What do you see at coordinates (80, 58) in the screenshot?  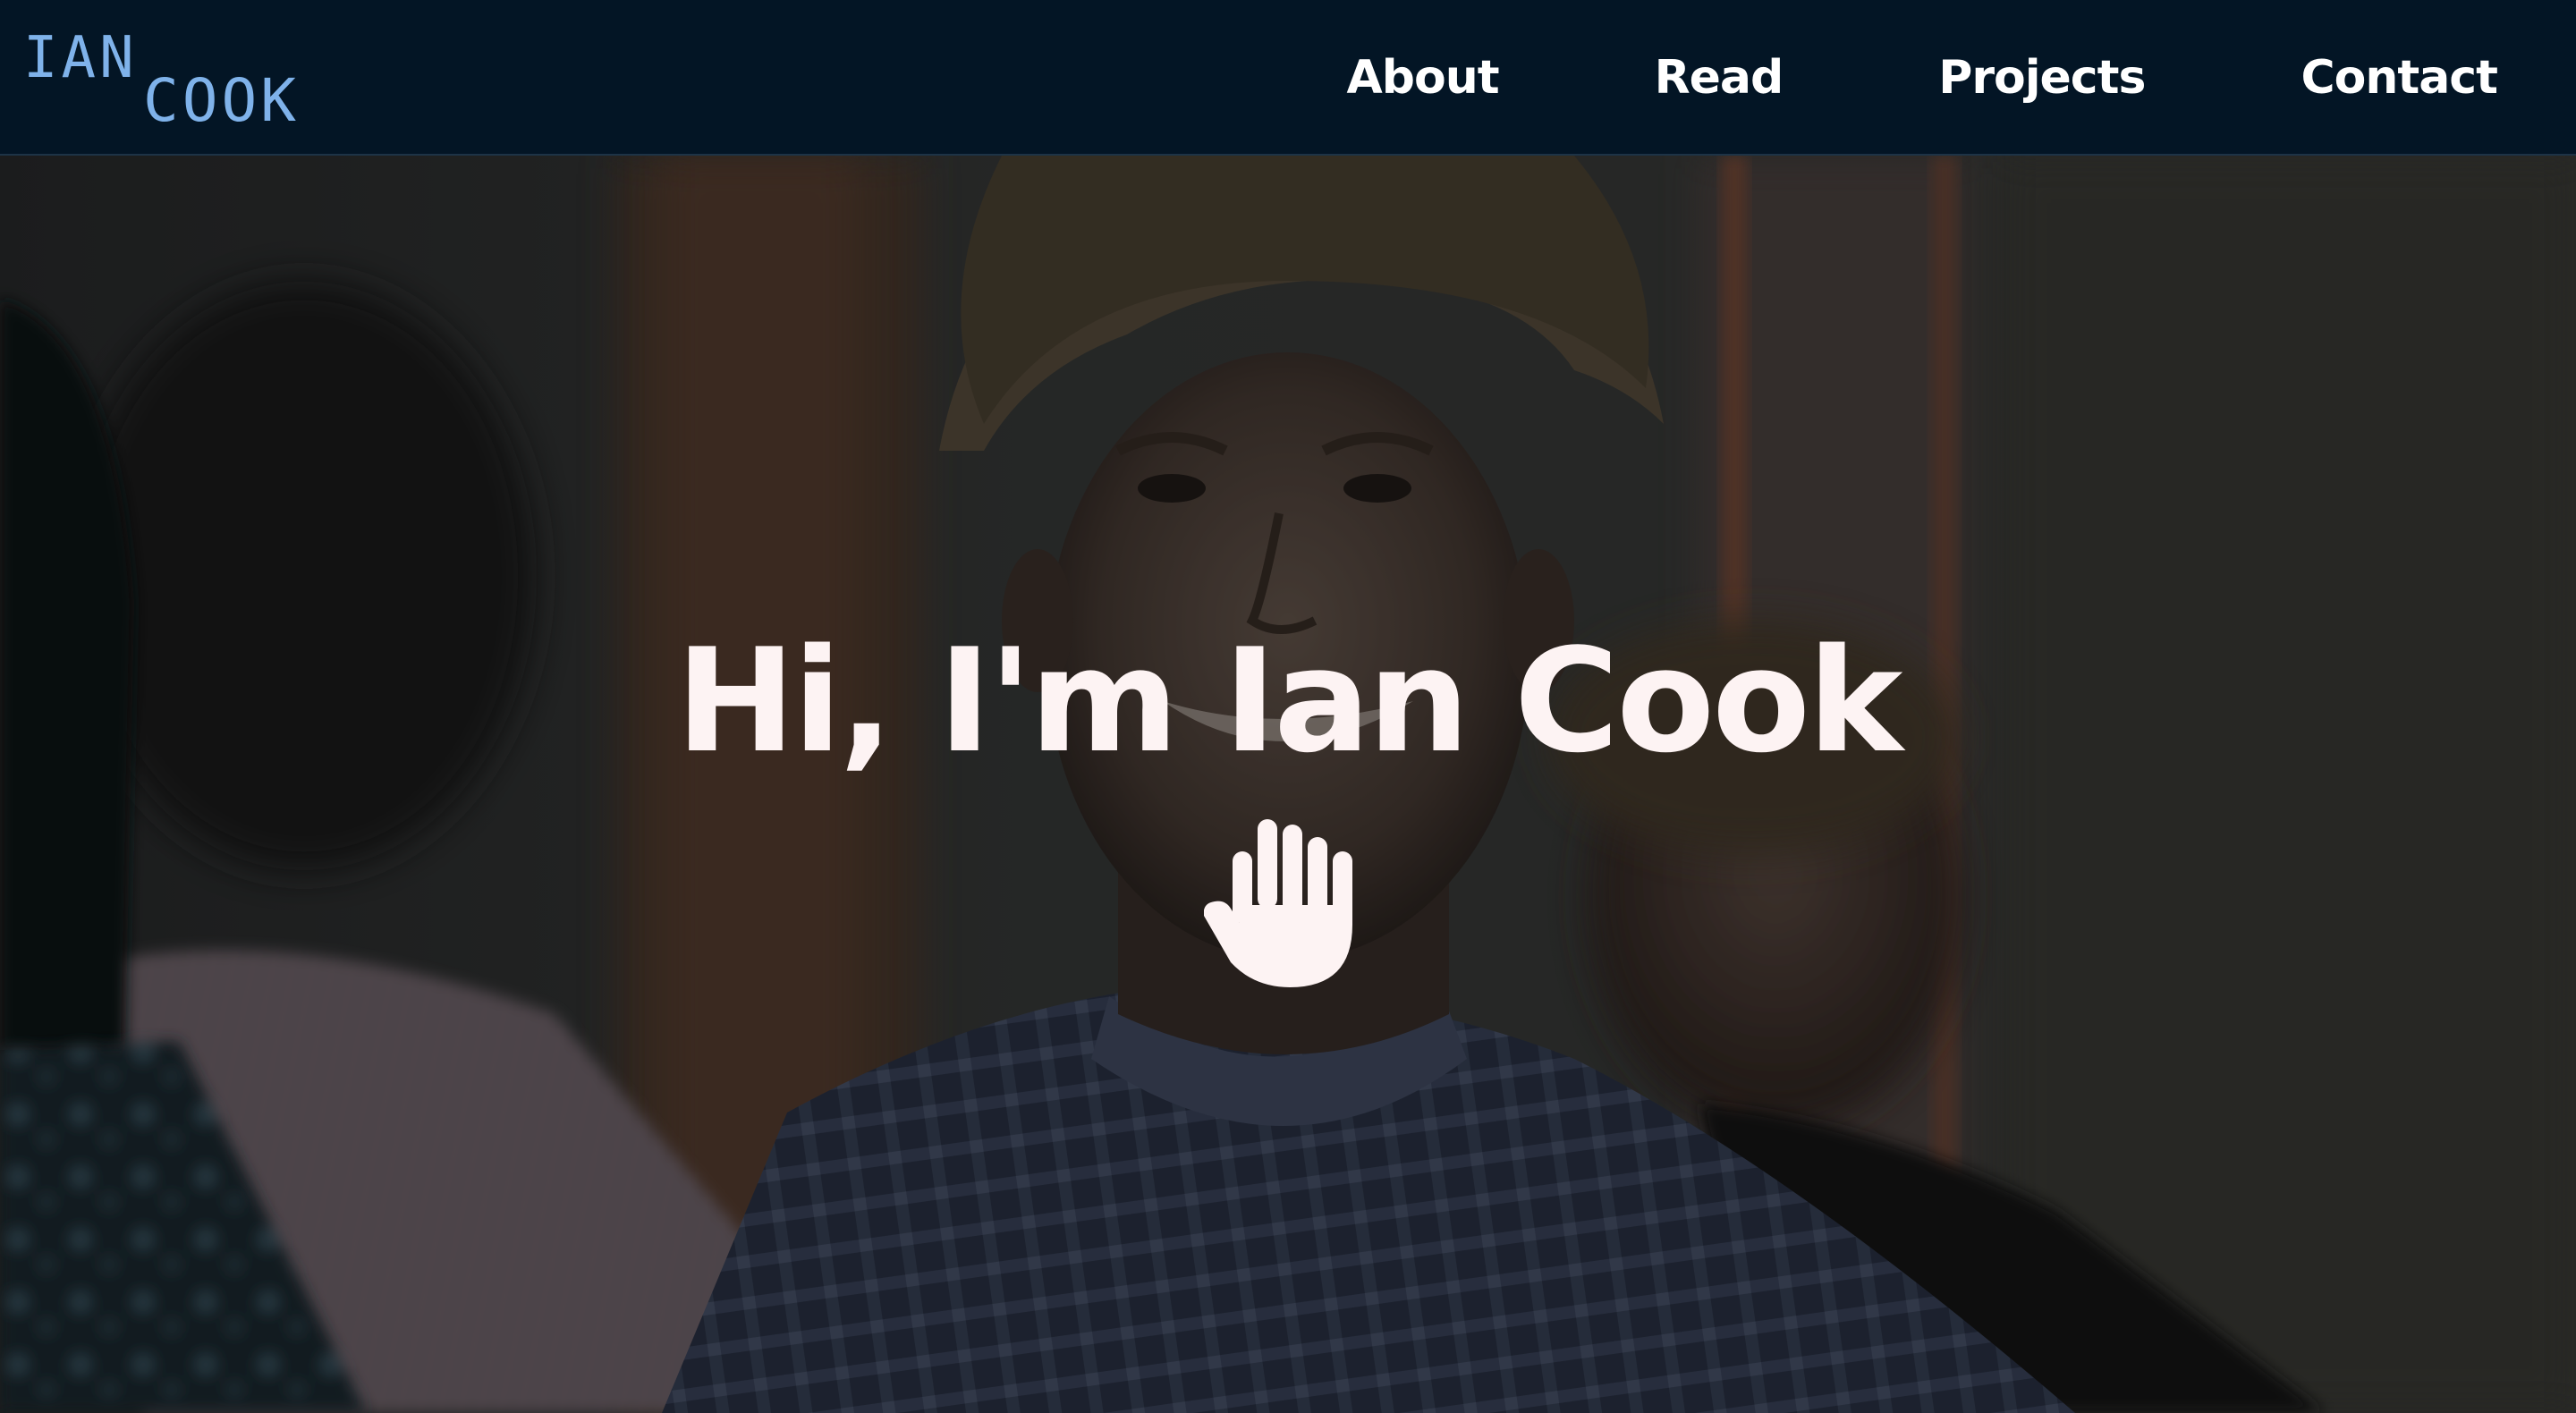 I see `logo-first-name: IAN` at bounding box center [80, 58].